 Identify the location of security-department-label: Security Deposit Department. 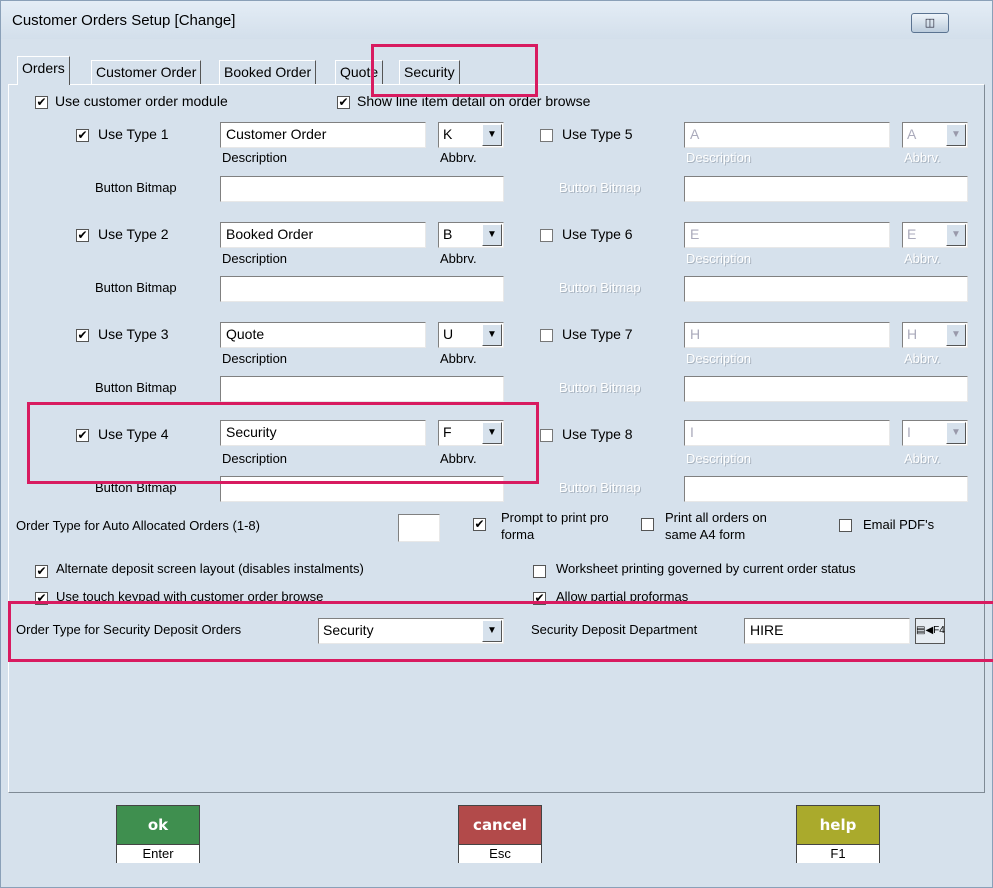
(614, 629).